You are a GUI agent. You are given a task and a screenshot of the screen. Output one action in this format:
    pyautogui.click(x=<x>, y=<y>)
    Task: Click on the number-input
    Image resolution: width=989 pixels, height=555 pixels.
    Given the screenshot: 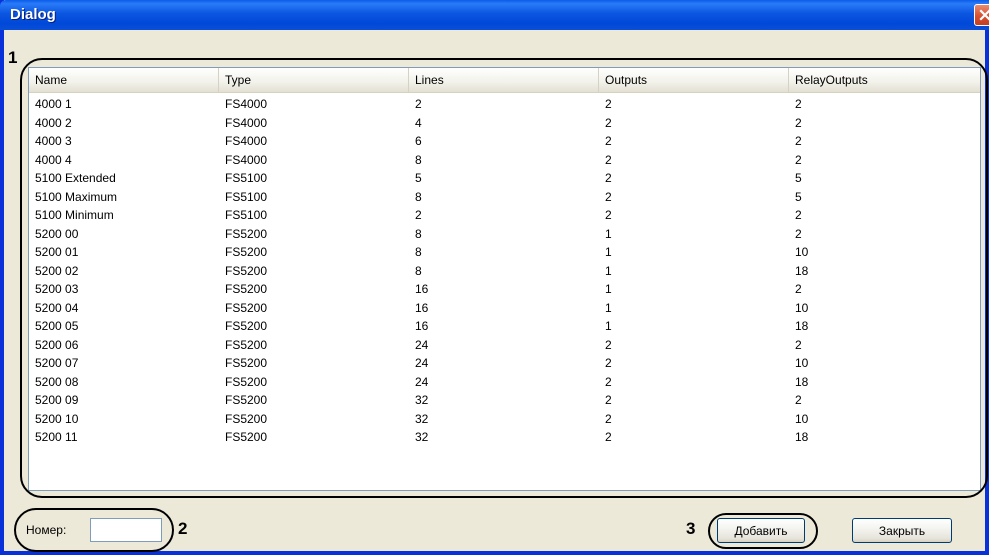 What is the action you would take?
    pyautogui.click(x=126, y=530)
    